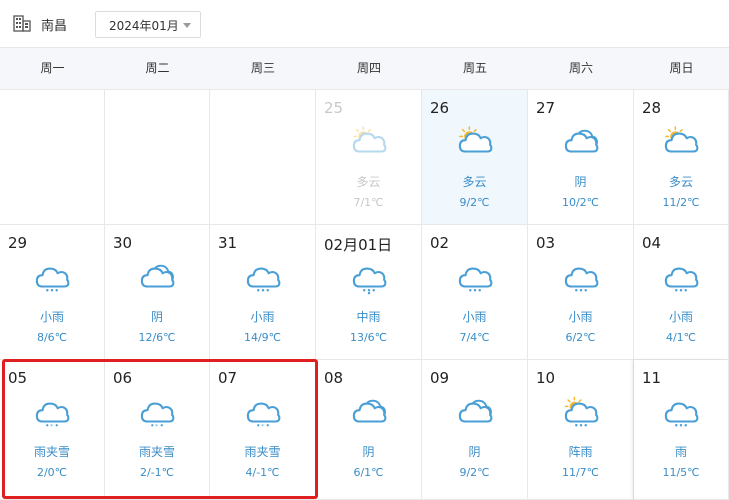  Describe the element at coordinates (681, 430) in the screenshot. I see `day-cell: 11 雨 11/5℃` at that location.